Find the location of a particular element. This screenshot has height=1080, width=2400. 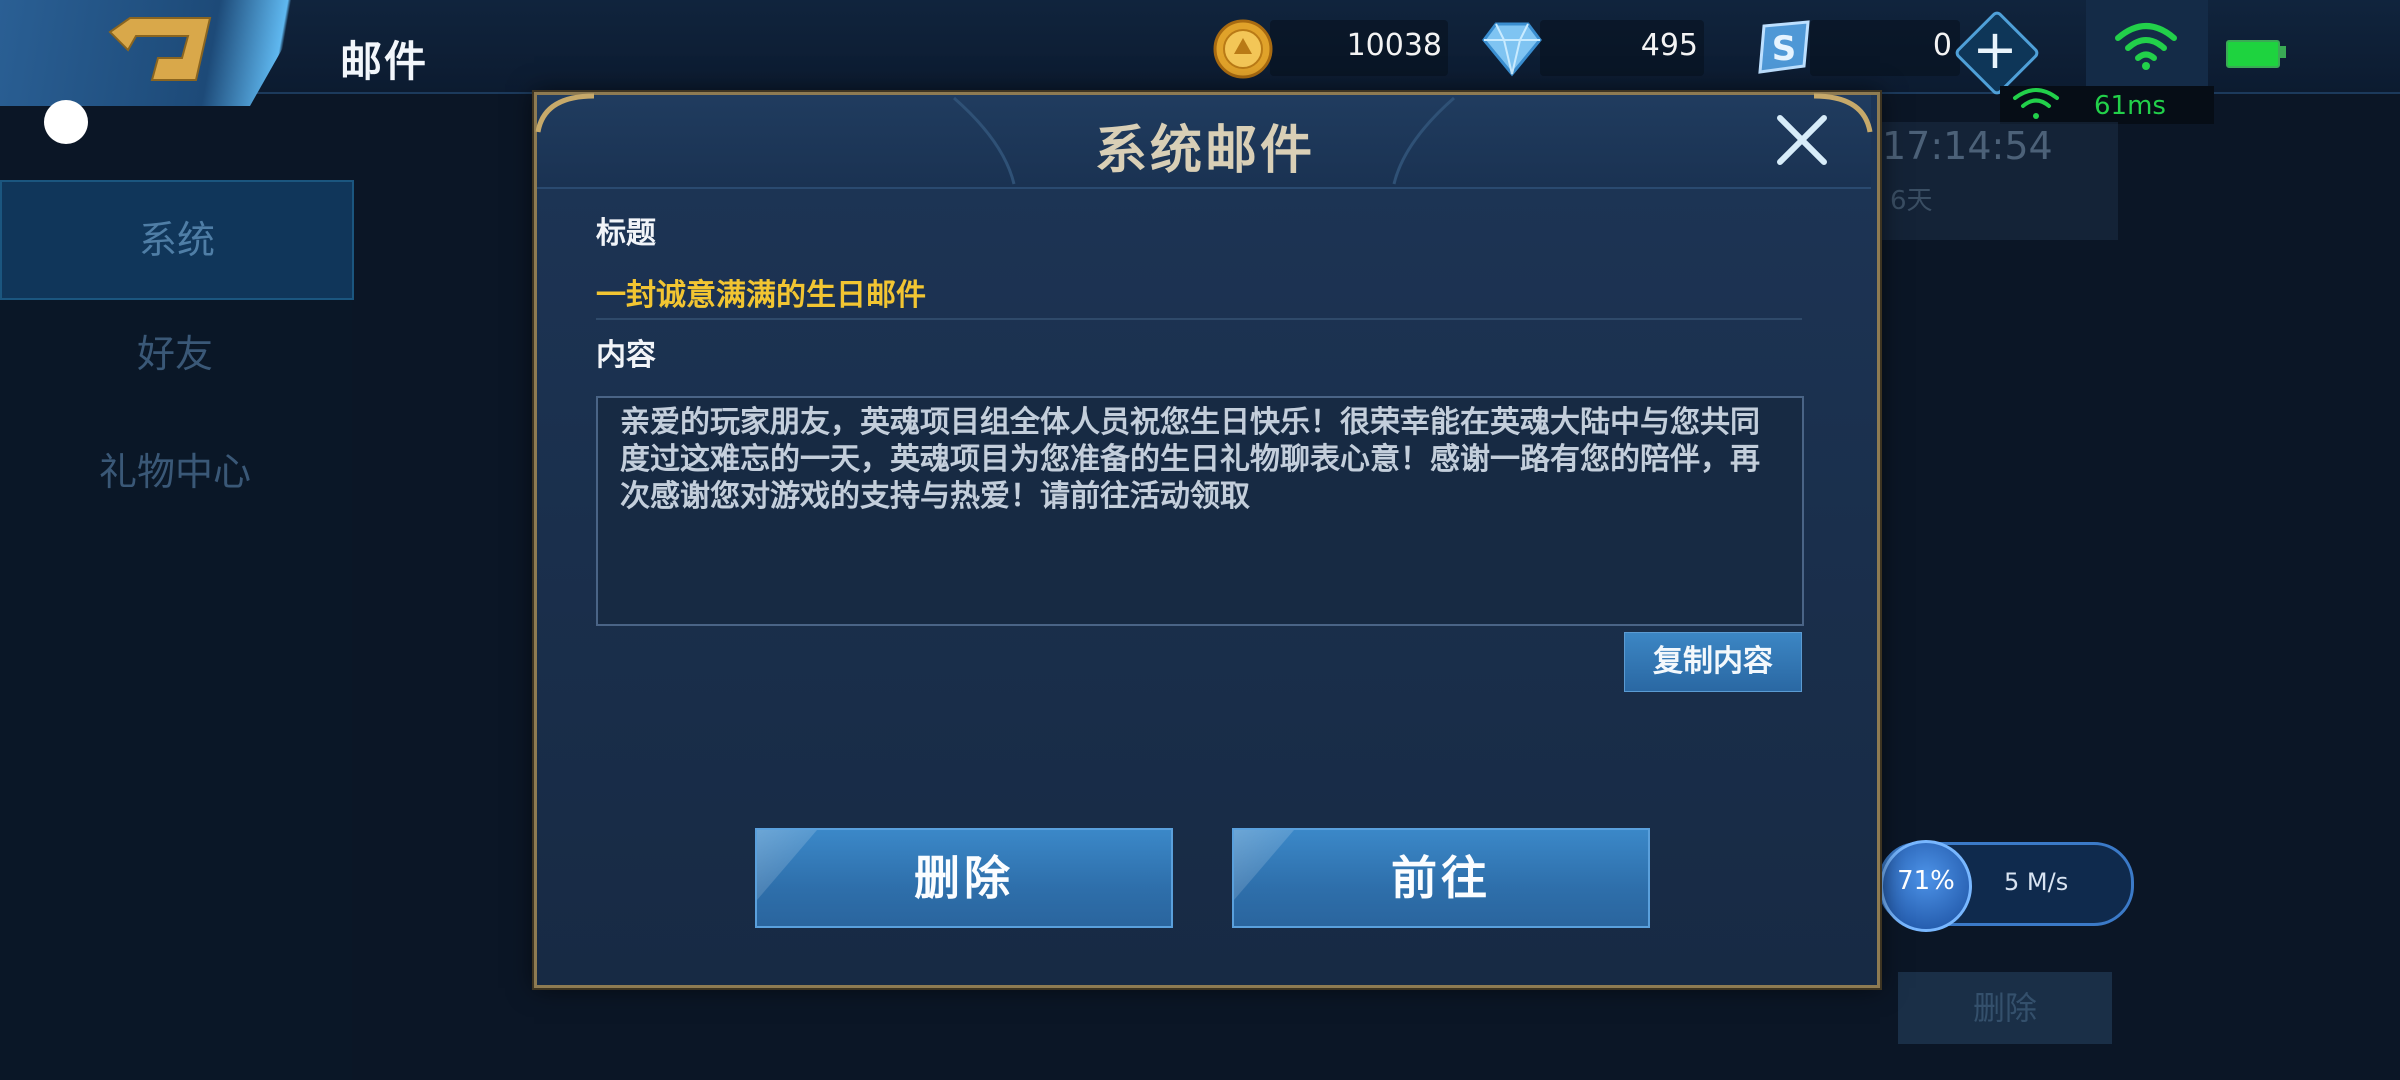

gold-amount: 10038 is located at coordinates (1394, 45).